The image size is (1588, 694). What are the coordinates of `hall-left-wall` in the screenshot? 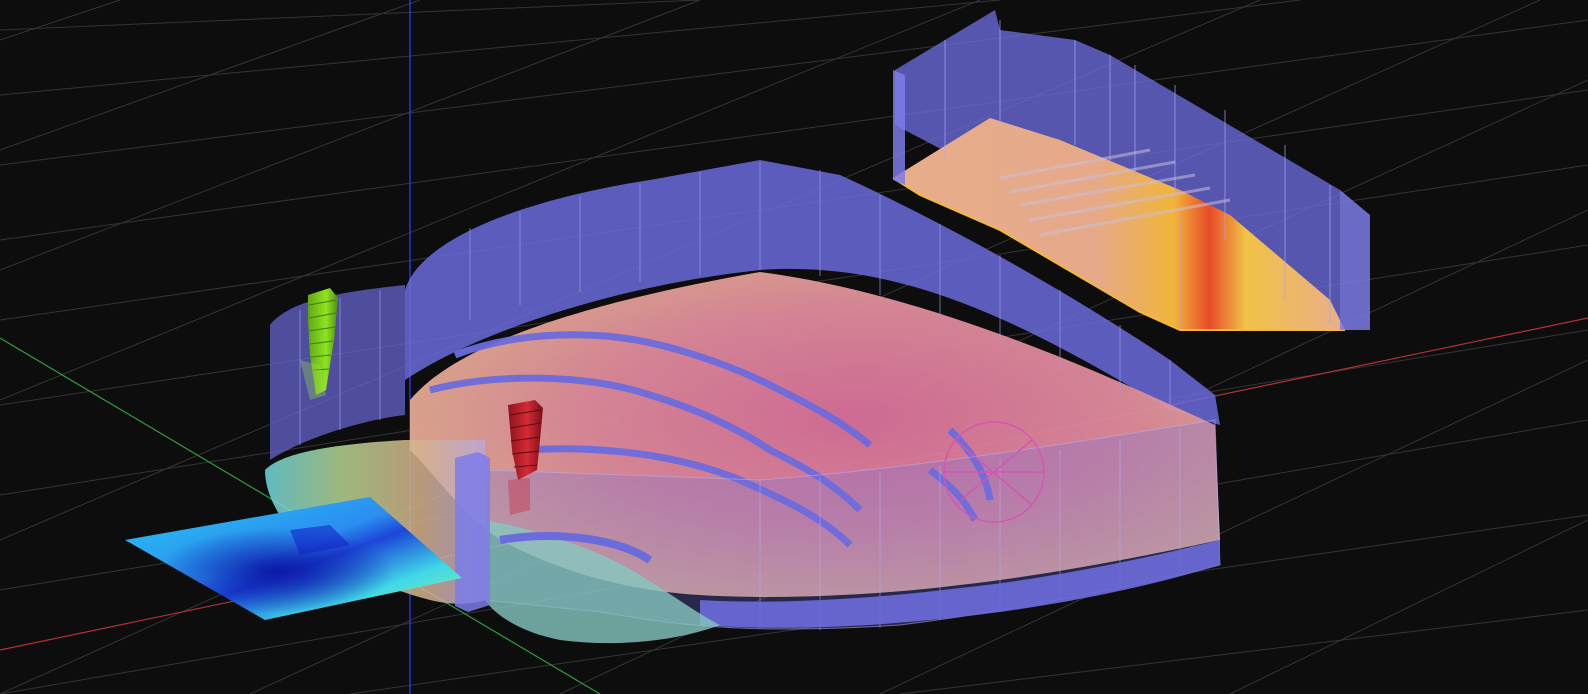 It's located at (337, 372).